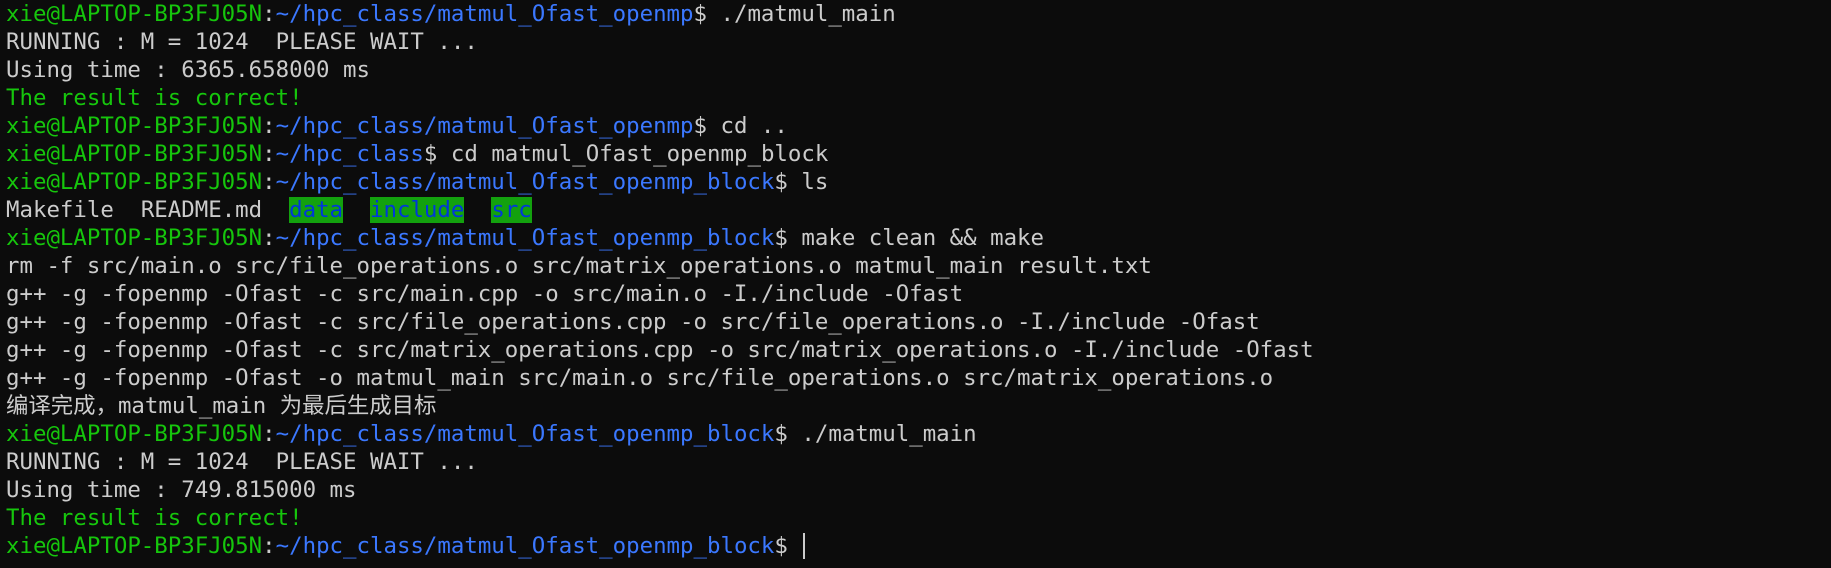  I want to click on directory-entry: src, so click(511, 210).